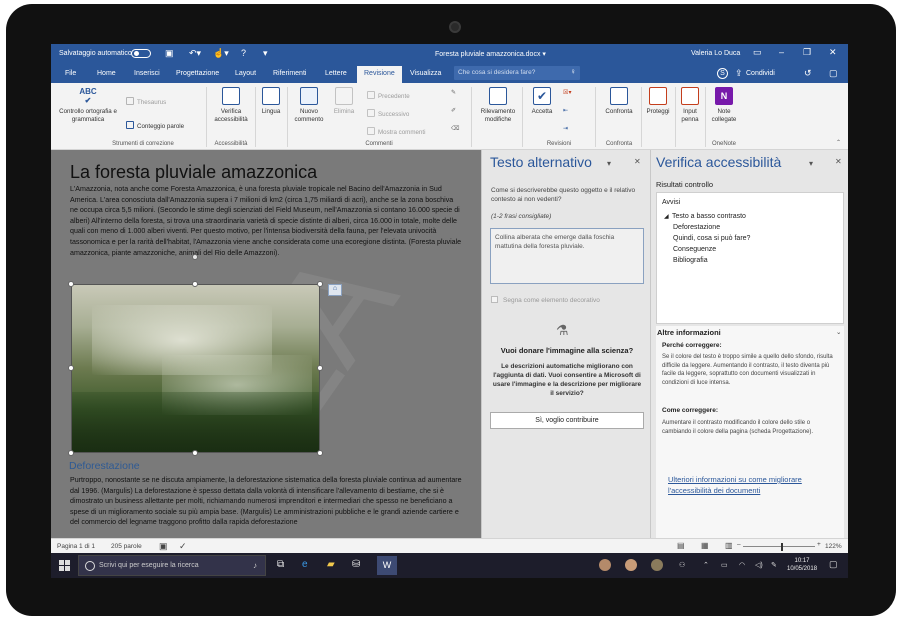 This screenshot has height=622, width=900. I want to click on document-title: Foresta pluviale amazzonica.docx ▾, so click(490, 54).